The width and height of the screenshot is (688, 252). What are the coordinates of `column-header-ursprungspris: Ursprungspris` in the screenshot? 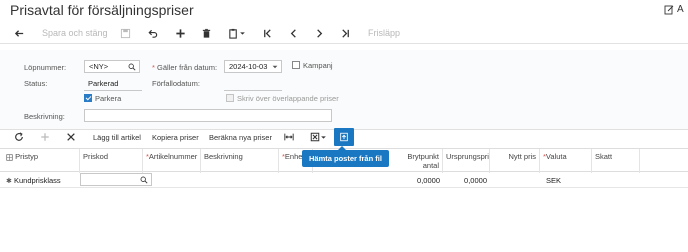 It's located at (466, 161).